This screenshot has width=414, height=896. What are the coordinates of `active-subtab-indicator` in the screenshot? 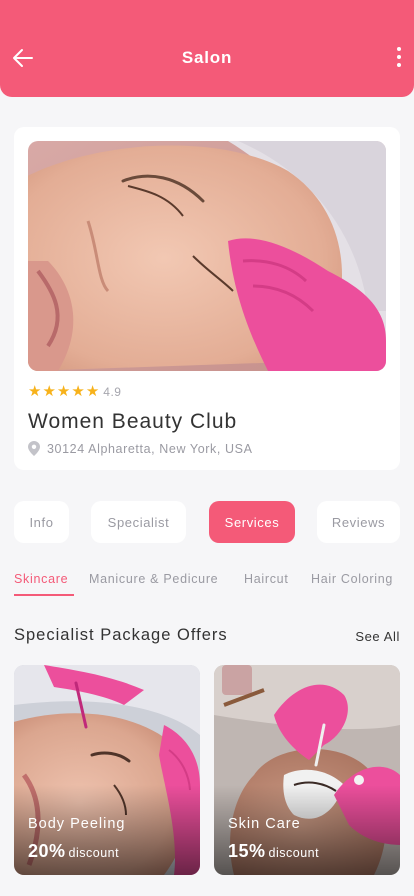 It's located at (44, 595).